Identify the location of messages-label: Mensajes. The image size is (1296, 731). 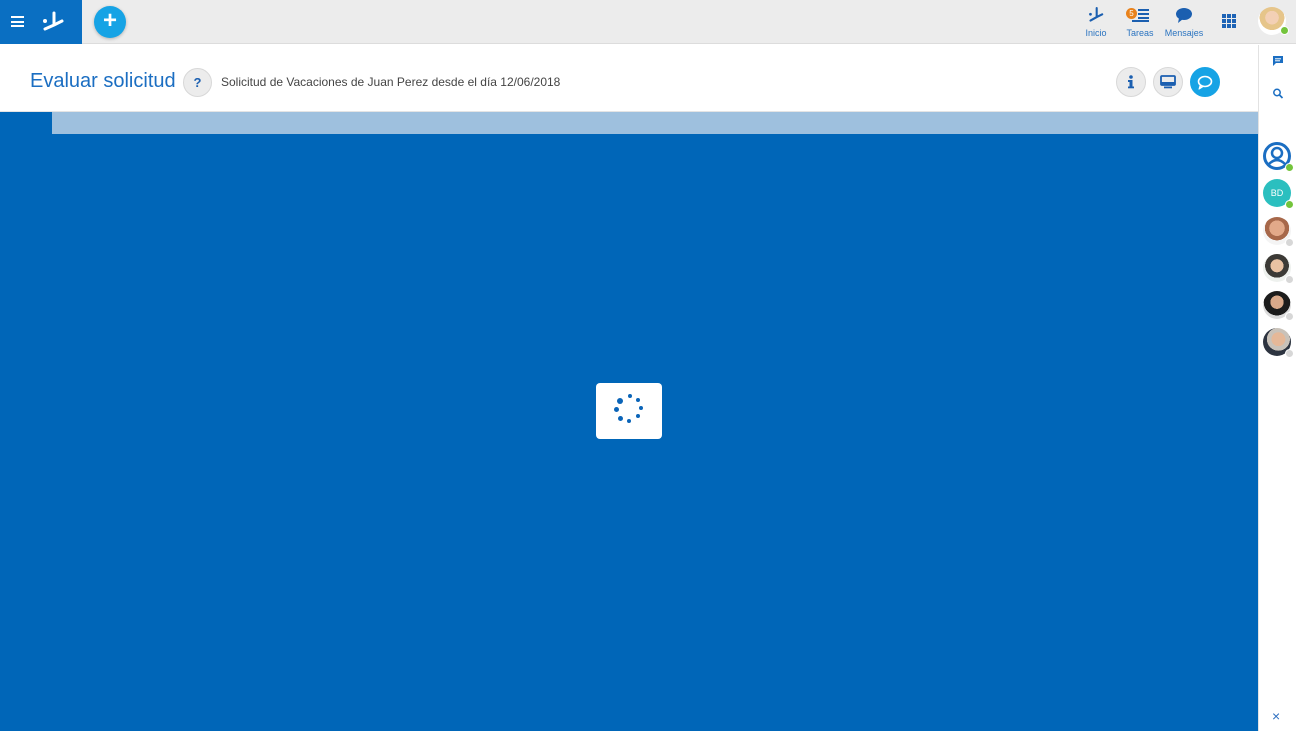
(1184, 33).